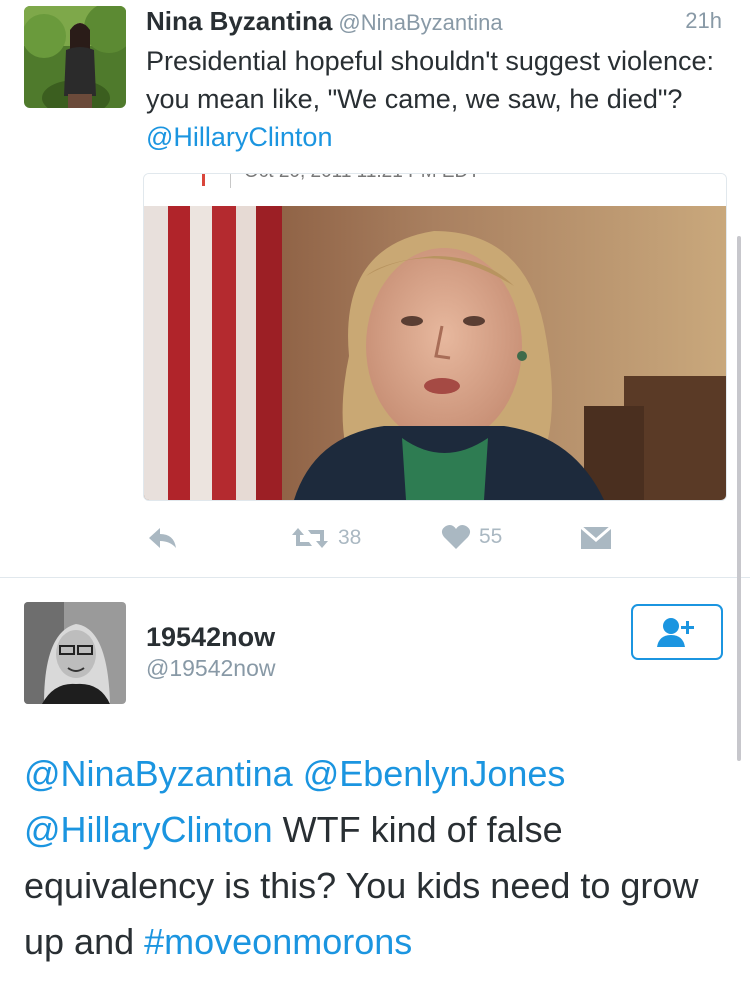  I want to click on message-icon, so click(596, 537).